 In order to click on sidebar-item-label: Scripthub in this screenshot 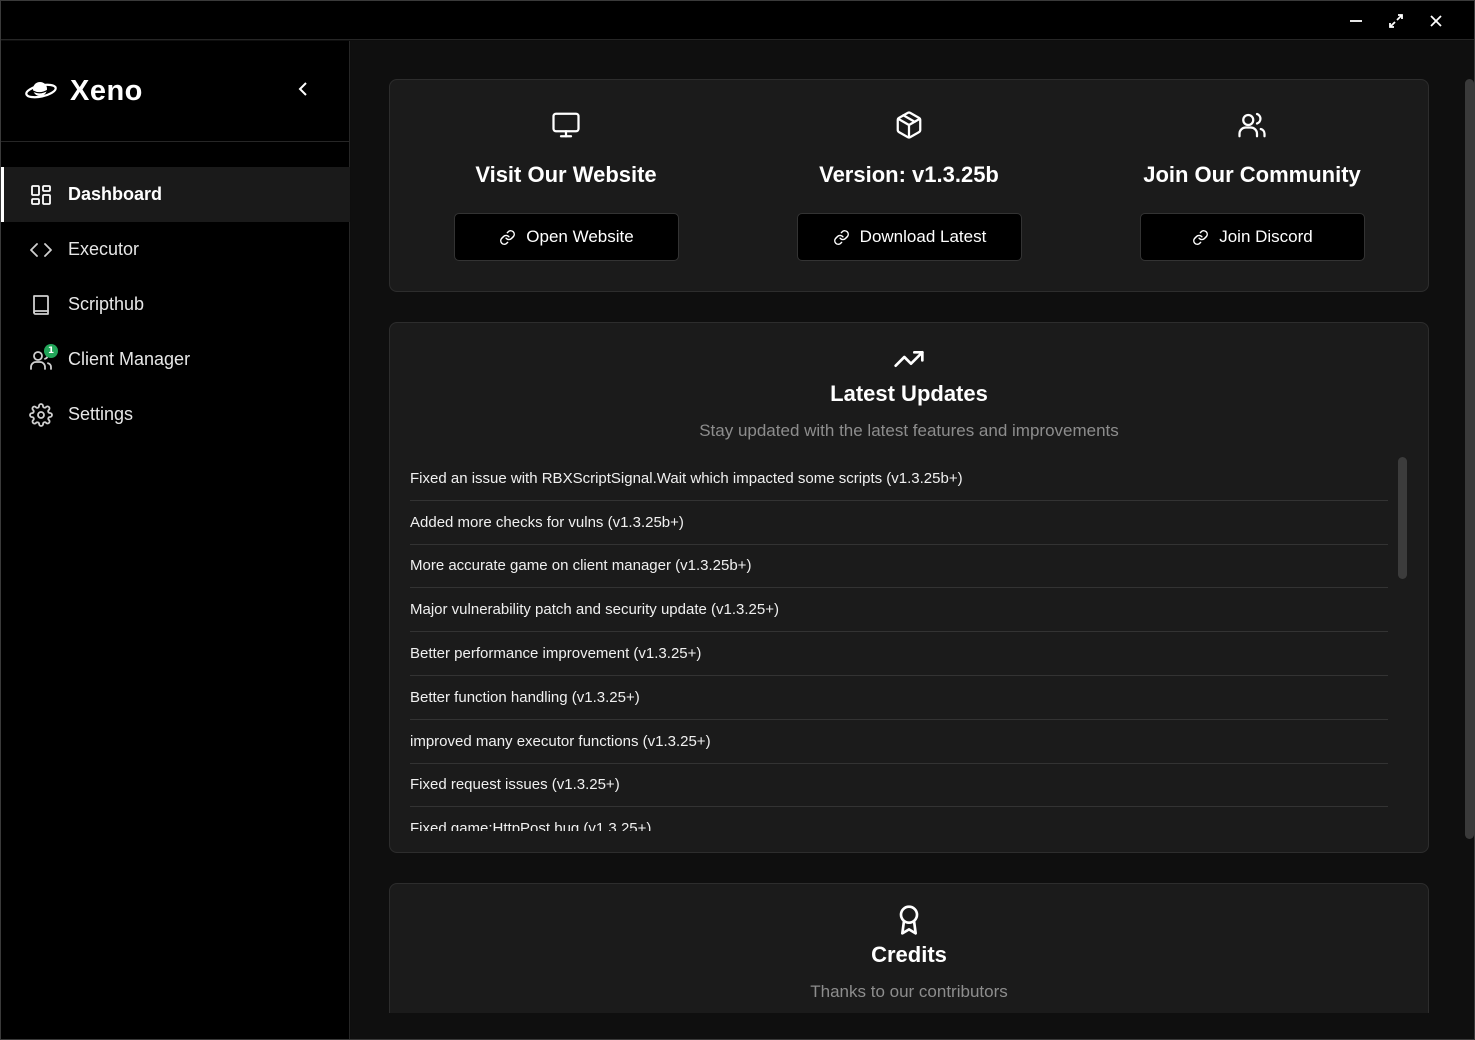, I will do `click(106, 304)`.